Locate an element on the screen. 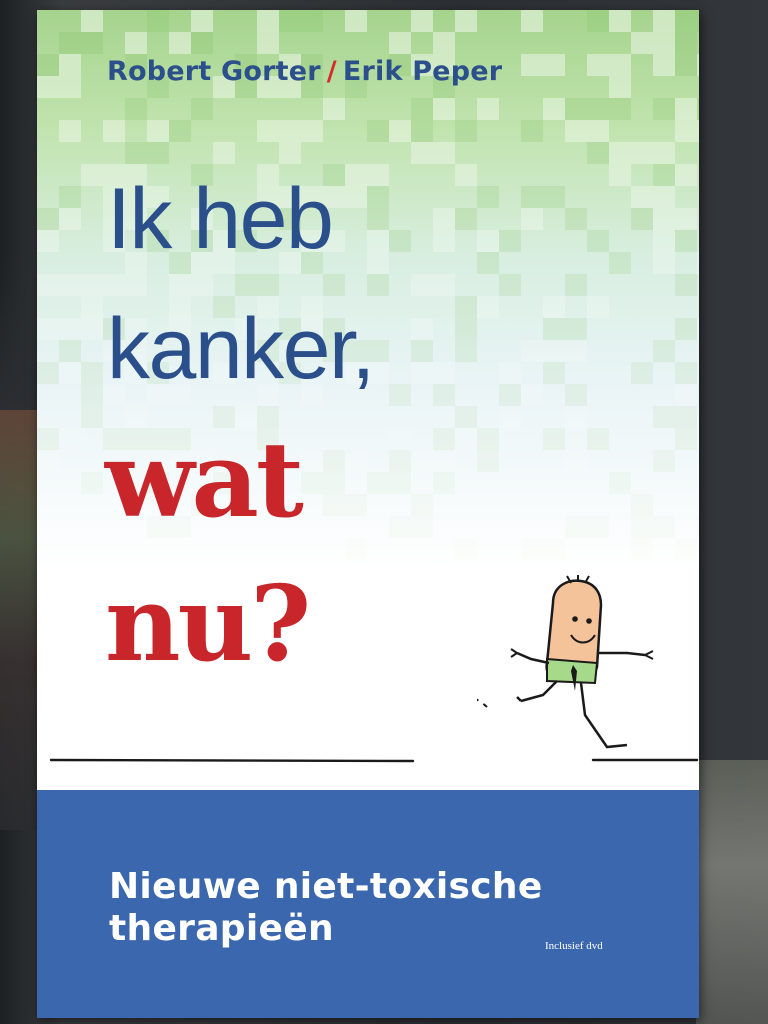 This screenshot has width=768, height=1024. subtitle: Nieuwe niet-toxische therapieën is located at coordinates (326, 908).